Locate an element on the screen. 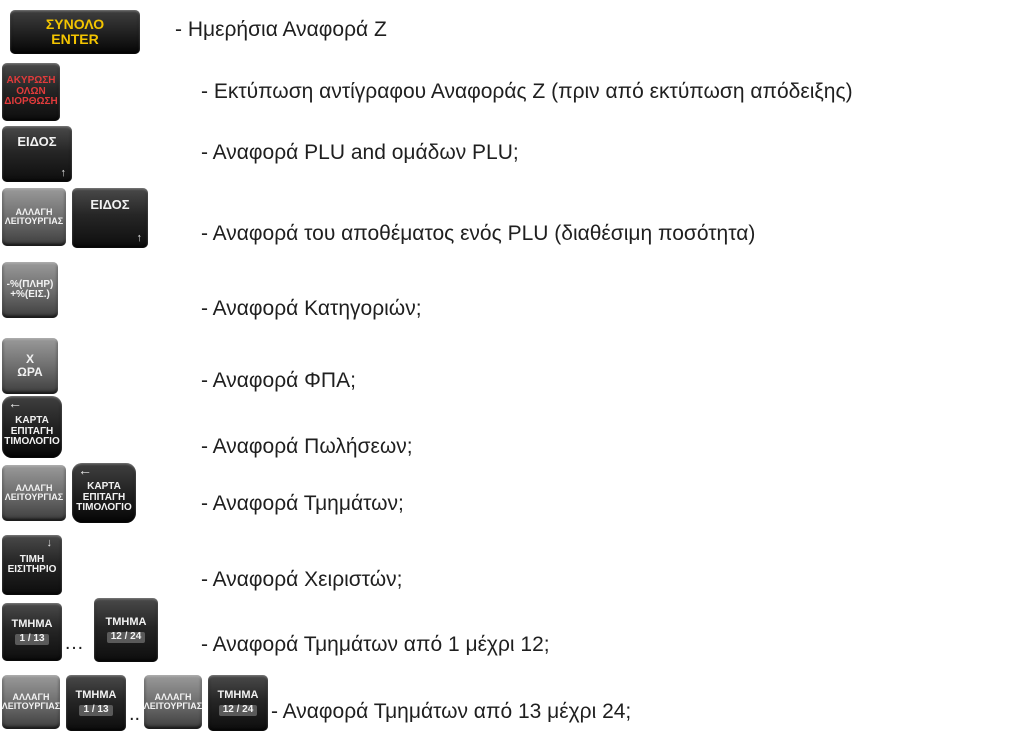 Image resolution: width=1035 pixels, height=735 pixels. key-label: +%(ΕΙΣ.) is located at coordinates (30, 294).